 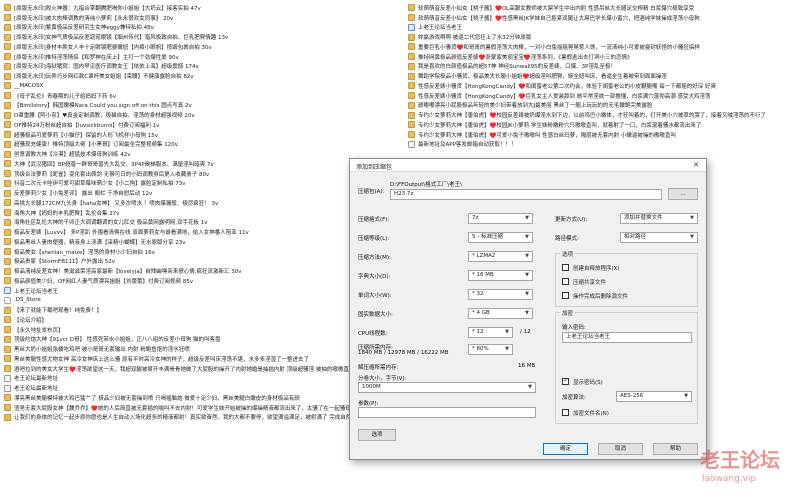 I want to click on shared-checkbox, so click(x=565, y=281).